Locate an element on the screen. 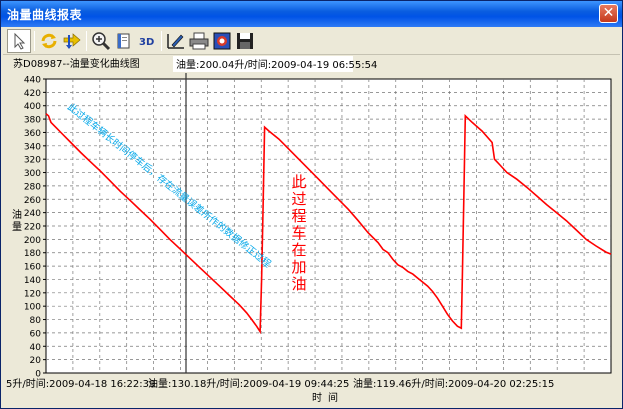 Image resolution: width=623 pixels, height=409 pixels. pointer-tool-button is located at coordinates (19, 41).